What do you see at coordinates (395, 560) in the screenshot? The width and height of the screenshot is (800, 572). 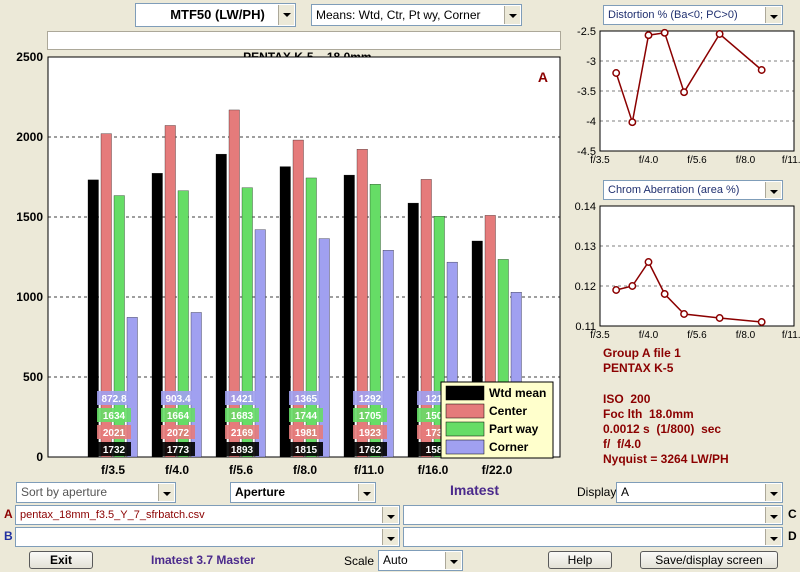 I see `scale-select-value: Auto` at bounding box center [395, 560].